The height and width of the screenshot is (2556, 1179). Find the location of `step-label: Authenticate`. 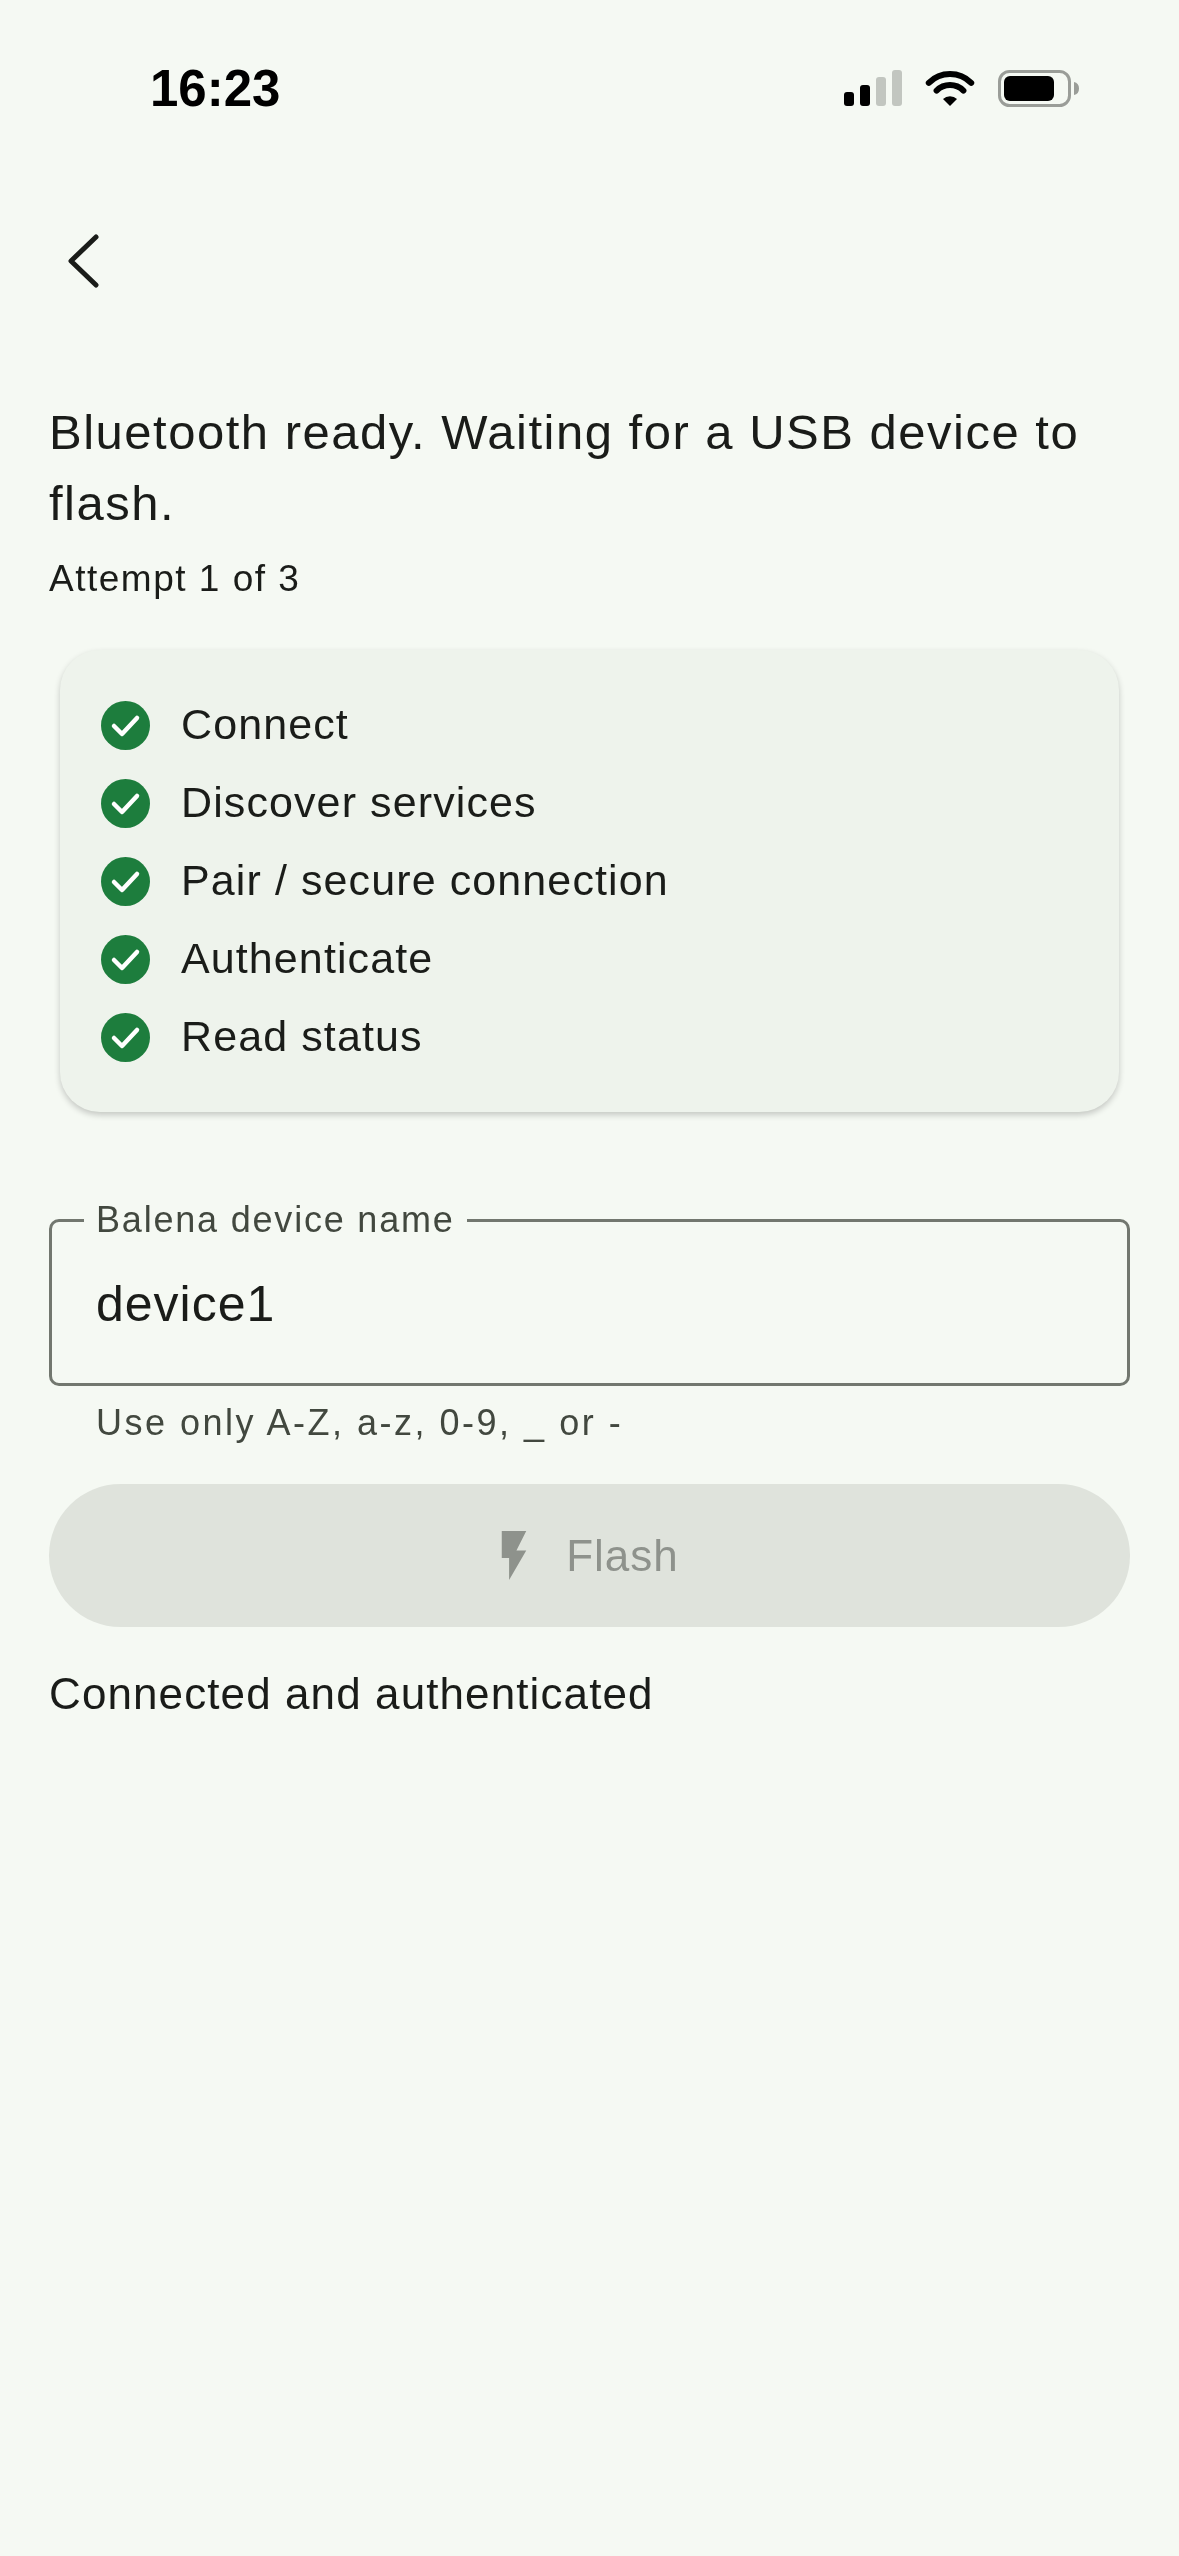

step-label: Authenticate is located at coordinates (307, 959).